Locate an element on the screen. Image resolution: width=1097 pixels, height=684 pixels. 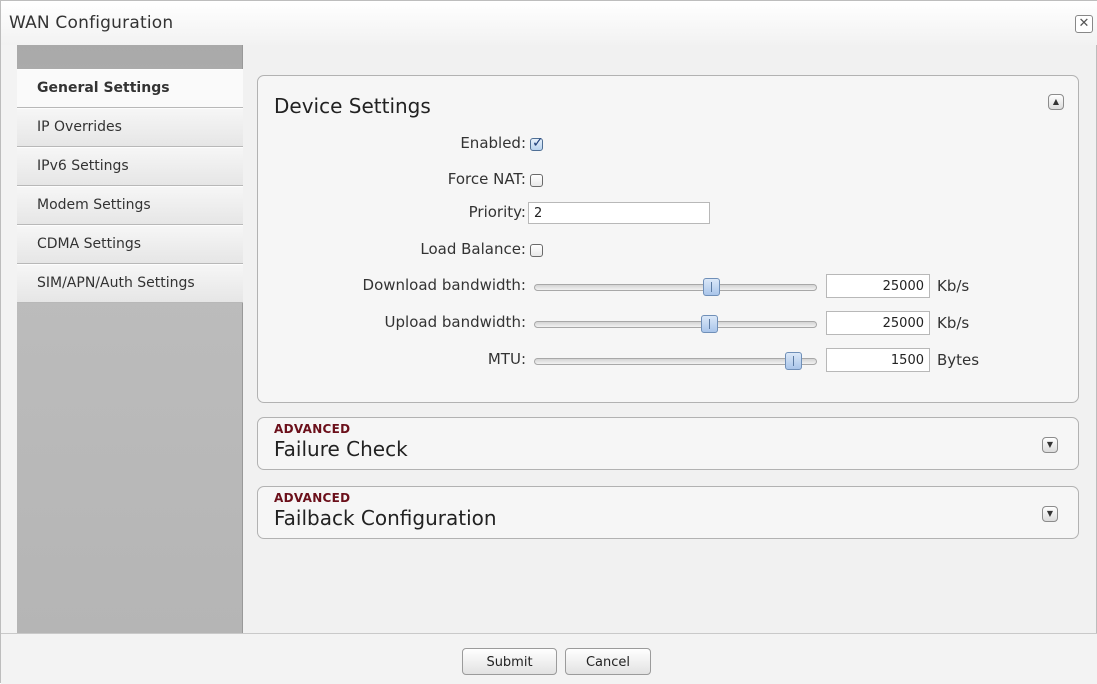
sidebar-item-sim-apn-auth-settings: SIM/APN/Auth Settings is located at coordinates (130, 283).